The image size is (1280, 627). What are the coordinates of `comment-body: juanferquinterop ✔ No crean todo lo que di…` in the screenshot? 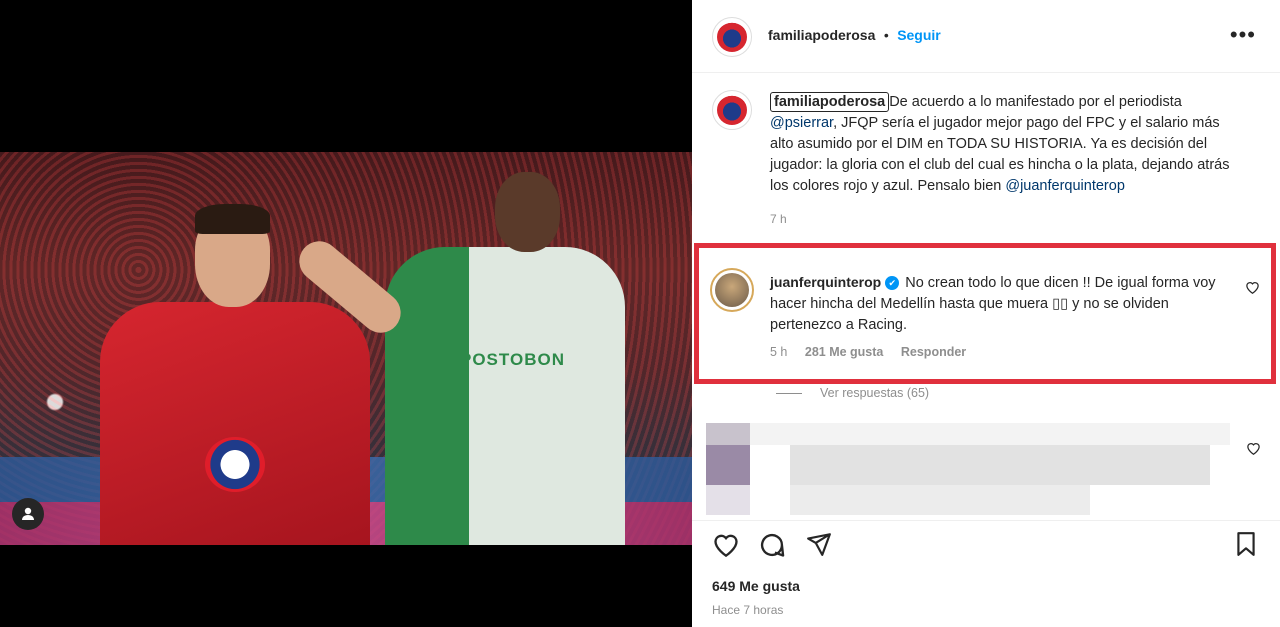 It's located at (995, 304).